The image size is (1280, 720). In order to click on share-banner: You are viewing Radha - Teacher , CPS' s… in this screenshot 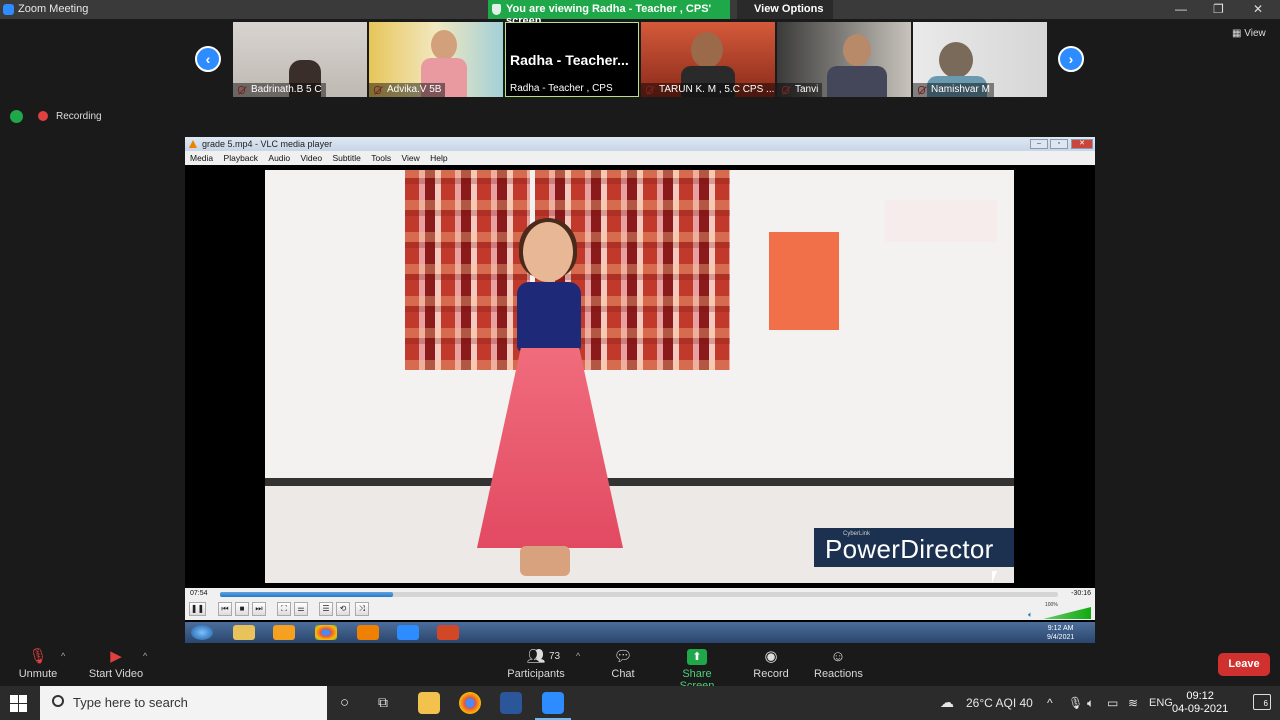, I will do `click(609, 13)`.